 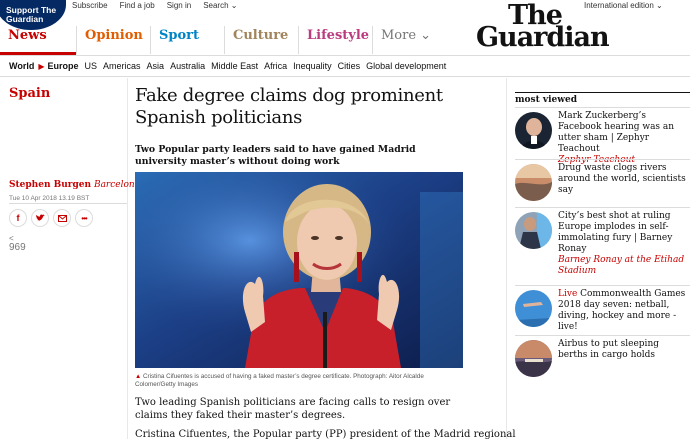 I want to click on most-viewed-rule, so click(x=602, y=92).